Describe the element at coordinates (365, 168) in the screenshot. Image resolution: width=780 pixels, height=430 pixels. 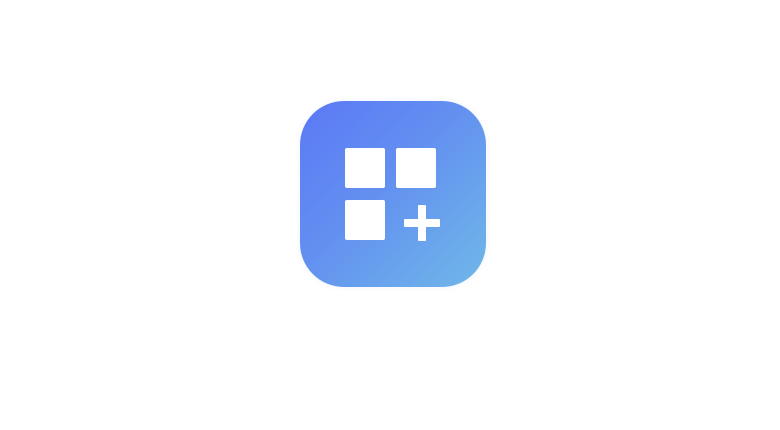
I see `tile-top-left-icon` at that location.